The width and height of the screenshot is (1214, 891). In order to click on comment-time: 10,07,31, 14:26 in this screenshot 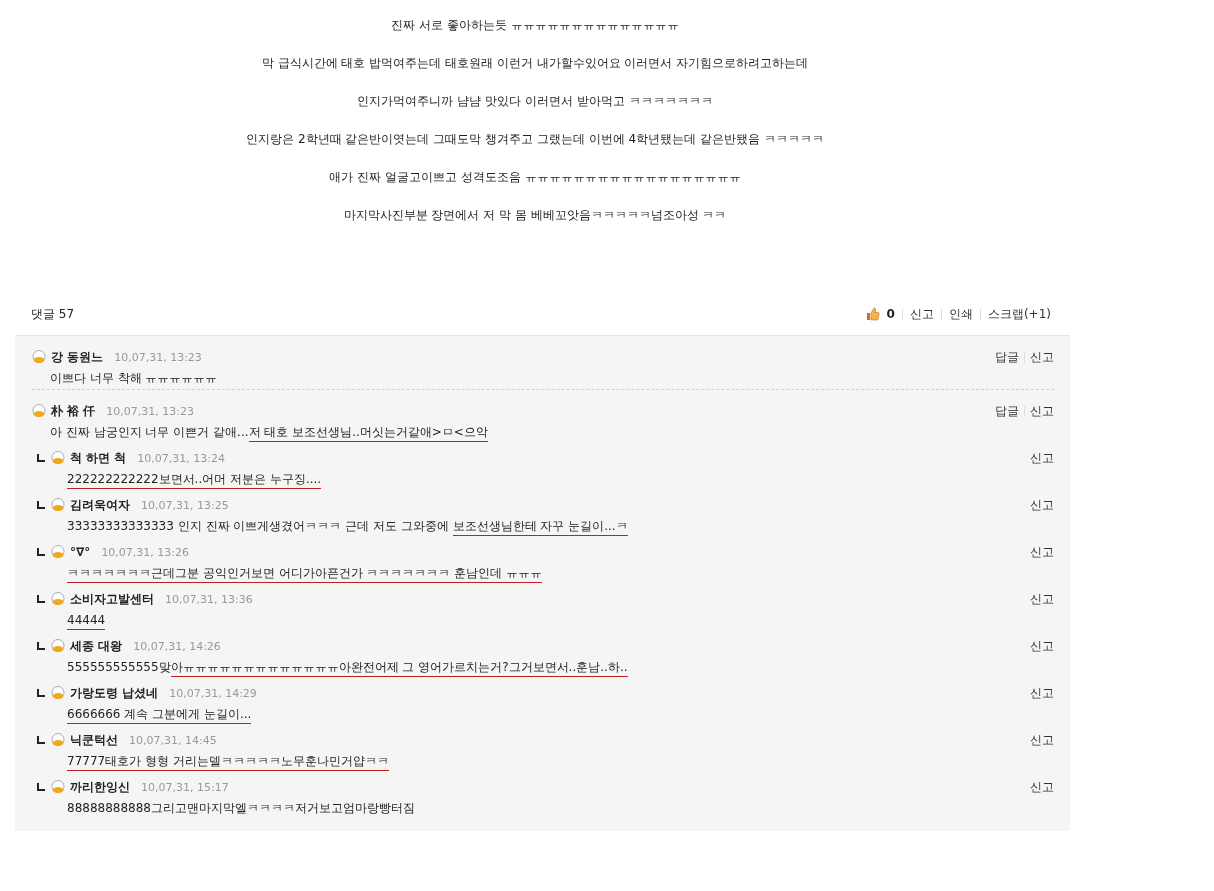, I will do `click(177, 646)`.